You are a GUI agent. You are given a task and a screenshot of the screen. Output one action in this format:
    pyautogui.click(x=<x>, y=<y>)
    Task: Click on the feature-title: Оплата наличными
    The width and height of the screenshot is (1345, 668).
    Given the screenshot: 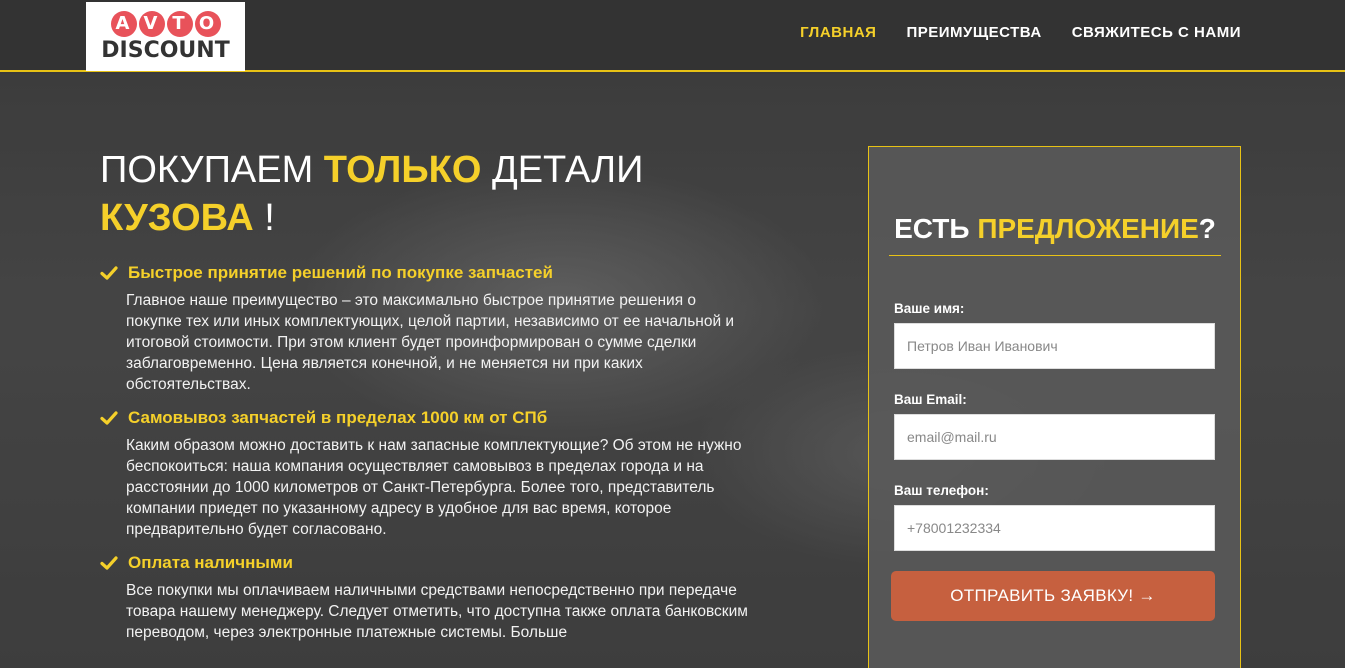 What is the action you would take?
    pyautogui.click(x=430, y=563)
    